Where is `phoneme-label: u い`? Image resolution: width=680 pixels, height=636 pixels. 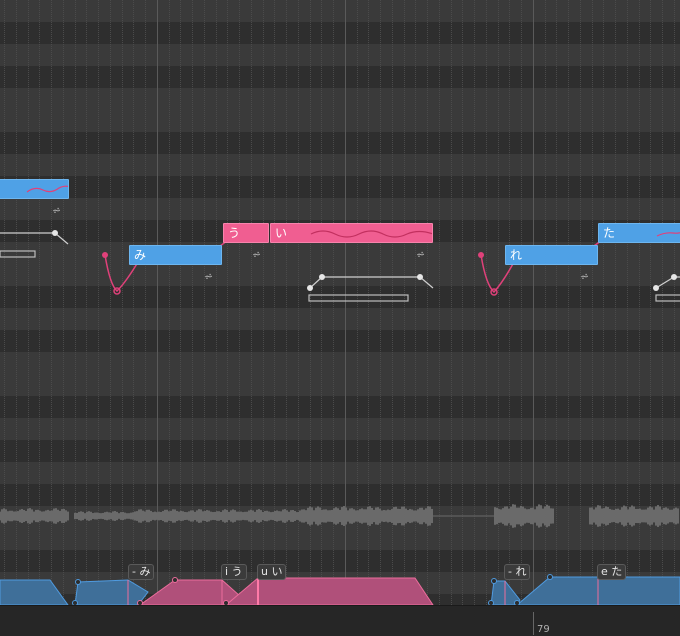 phoneme-label: u い is located at coordinates (272, 572).